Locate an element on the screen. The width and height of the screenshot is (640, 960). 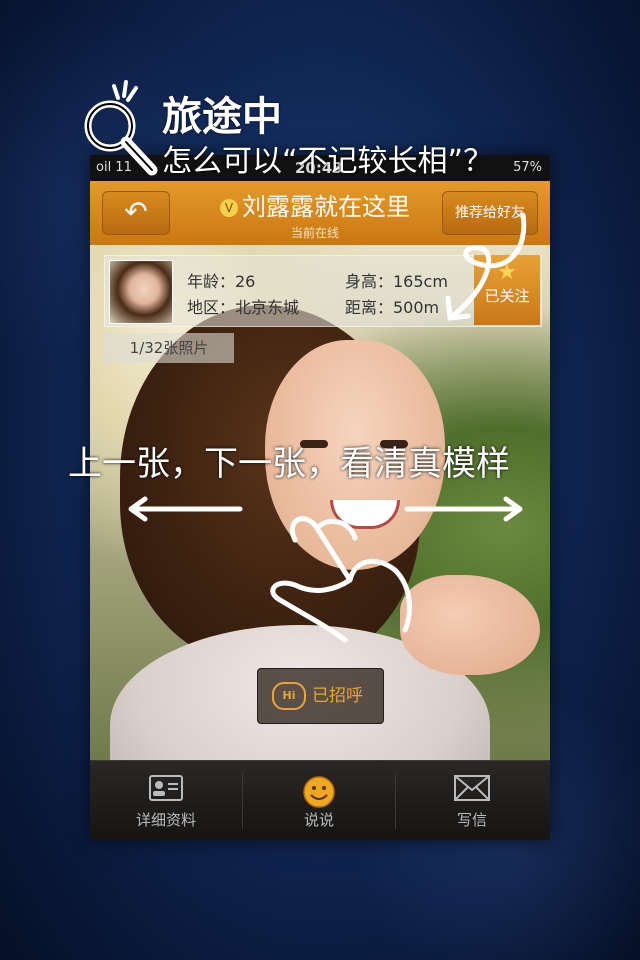
tab-label: 写信 is located at coordinates (471, 820).